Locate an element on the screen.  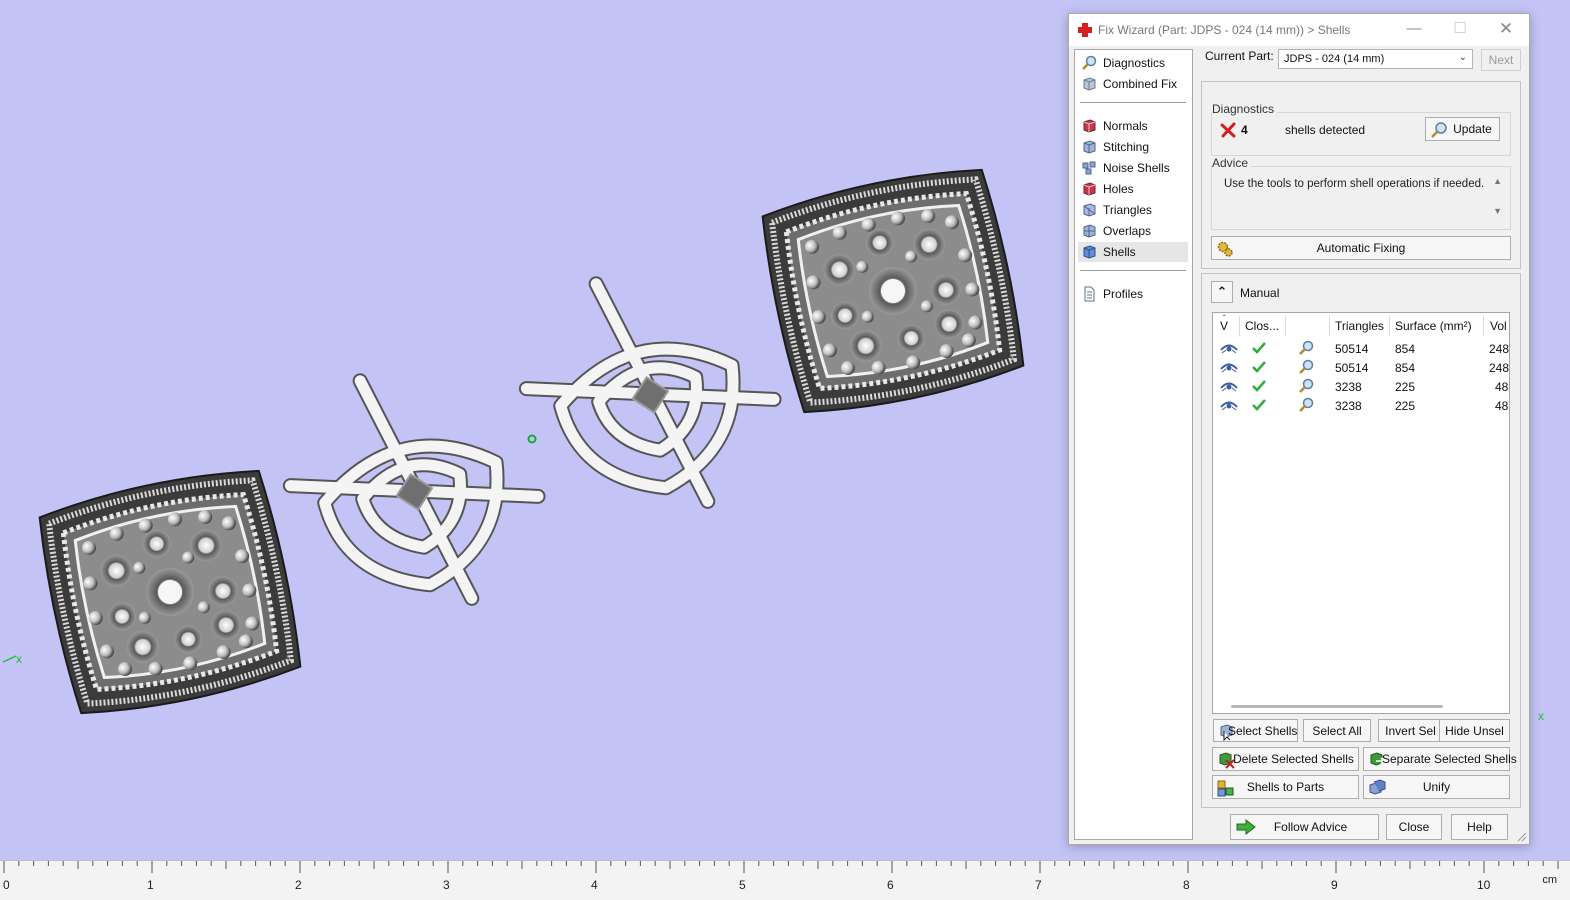
column-header-surface: Surface (mm²) is located at coordinates (1433, 326).